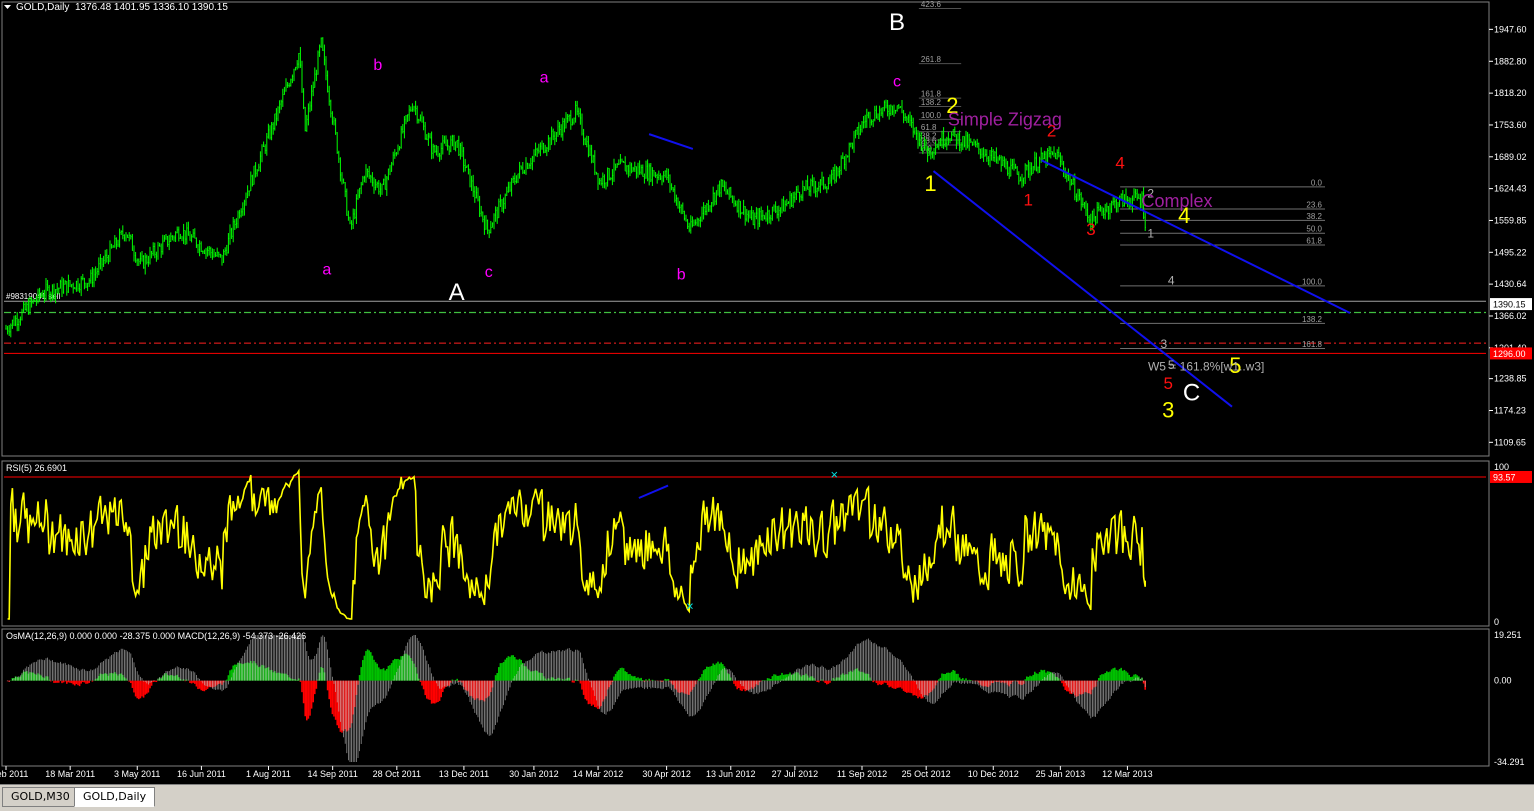  Describe the element at coordinates (931, 4) in the screenshot. I see `fib-level-label: 423.6` at that location.